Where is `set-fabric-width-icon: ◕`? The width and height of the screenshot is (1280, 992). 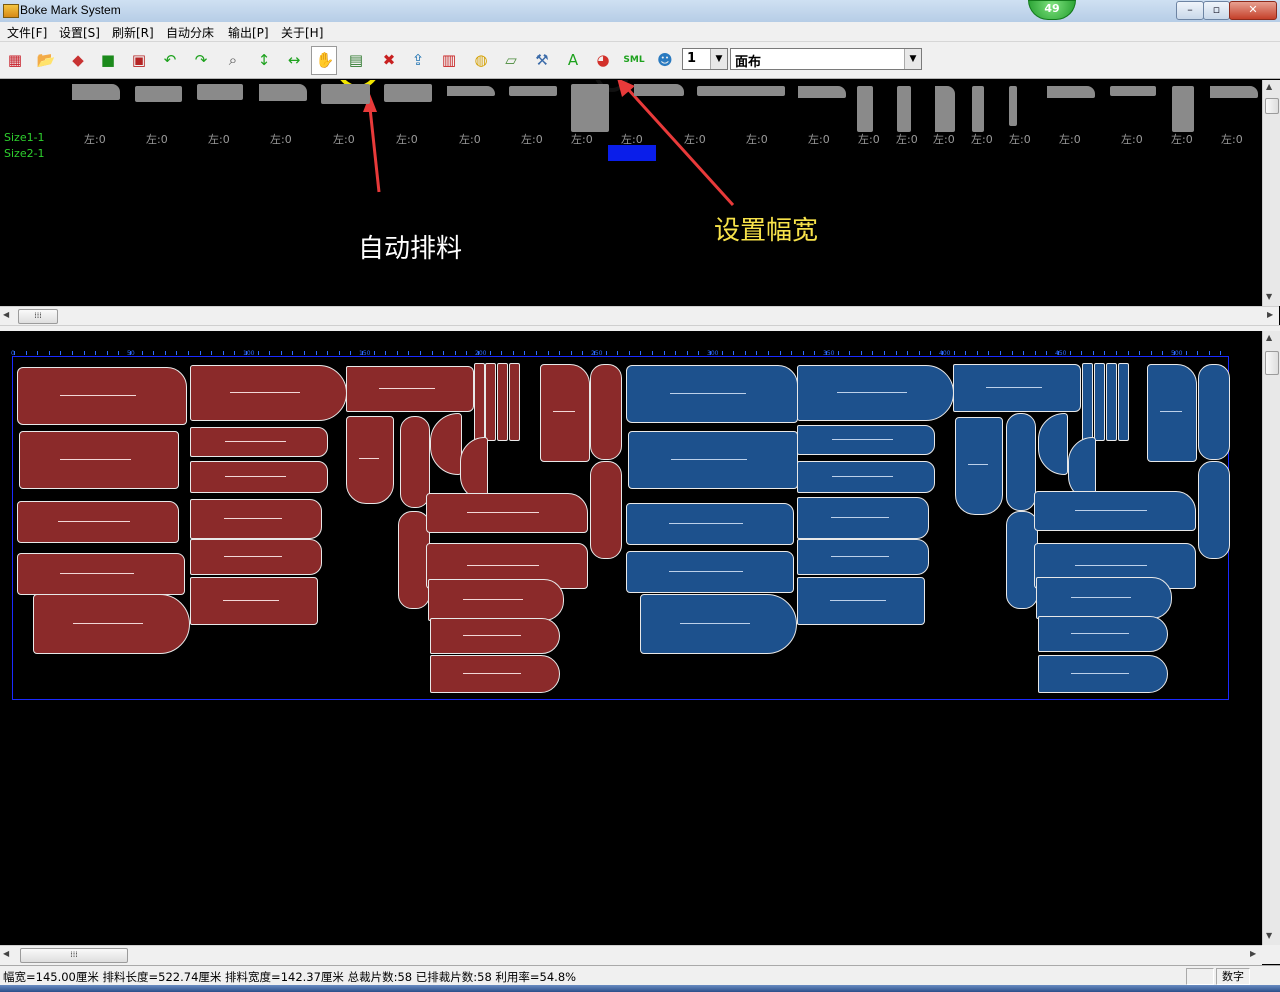 set-fabric-width-icon: ◕ is located at coordinates (603, 60).